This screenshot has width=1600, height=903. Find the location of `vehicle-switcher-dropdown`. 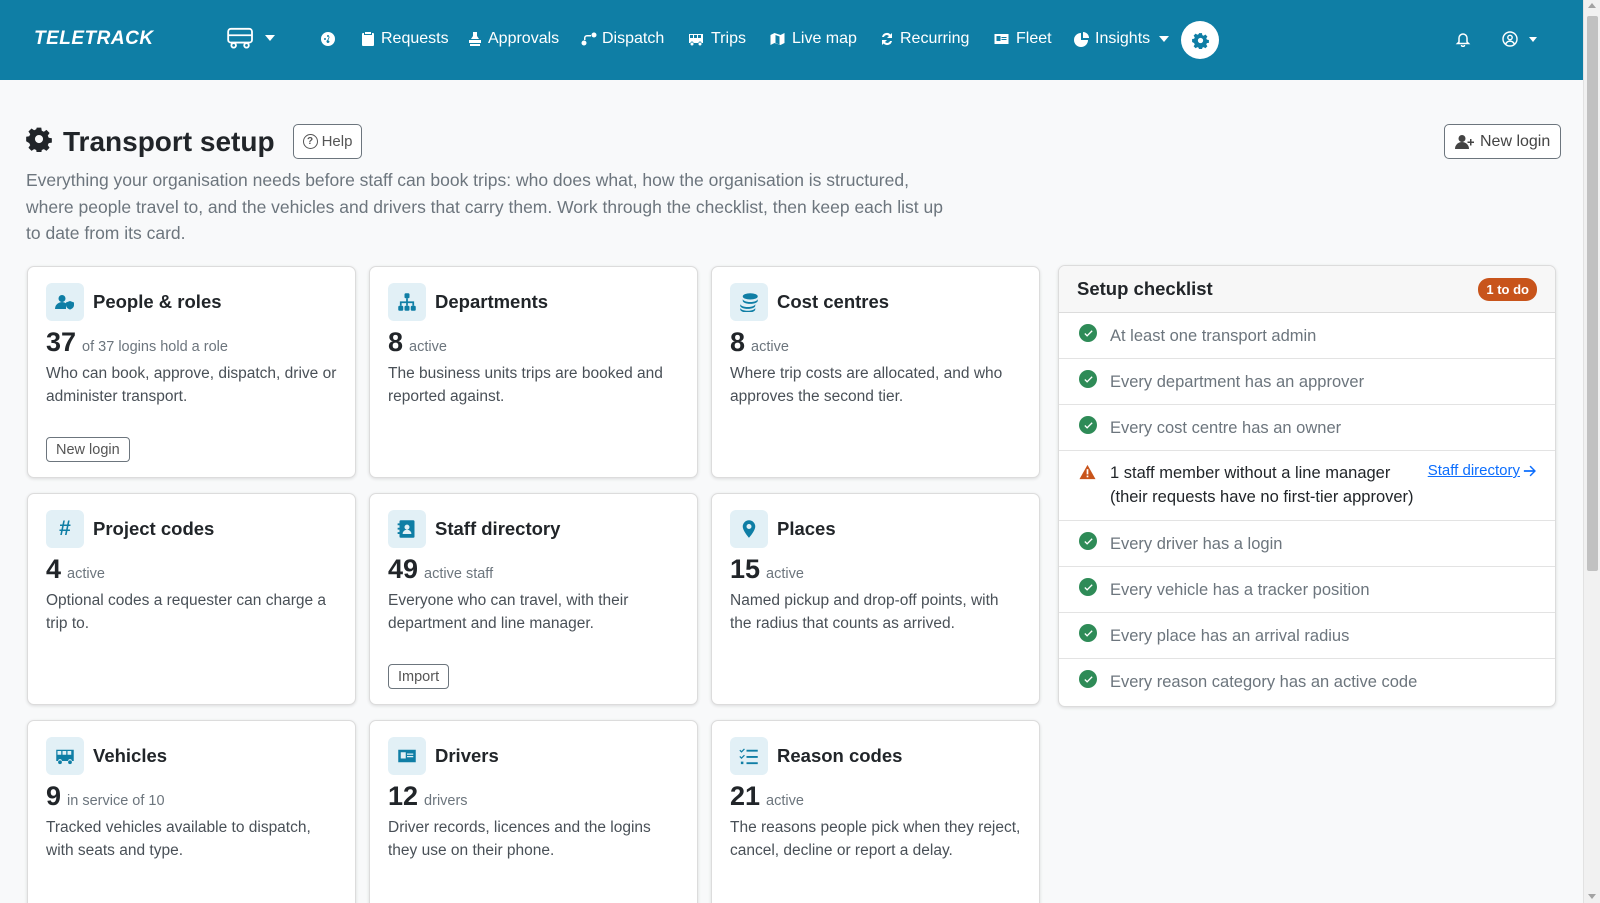

vehicle-switcher-dropdown is located at coordinates (250, 38).